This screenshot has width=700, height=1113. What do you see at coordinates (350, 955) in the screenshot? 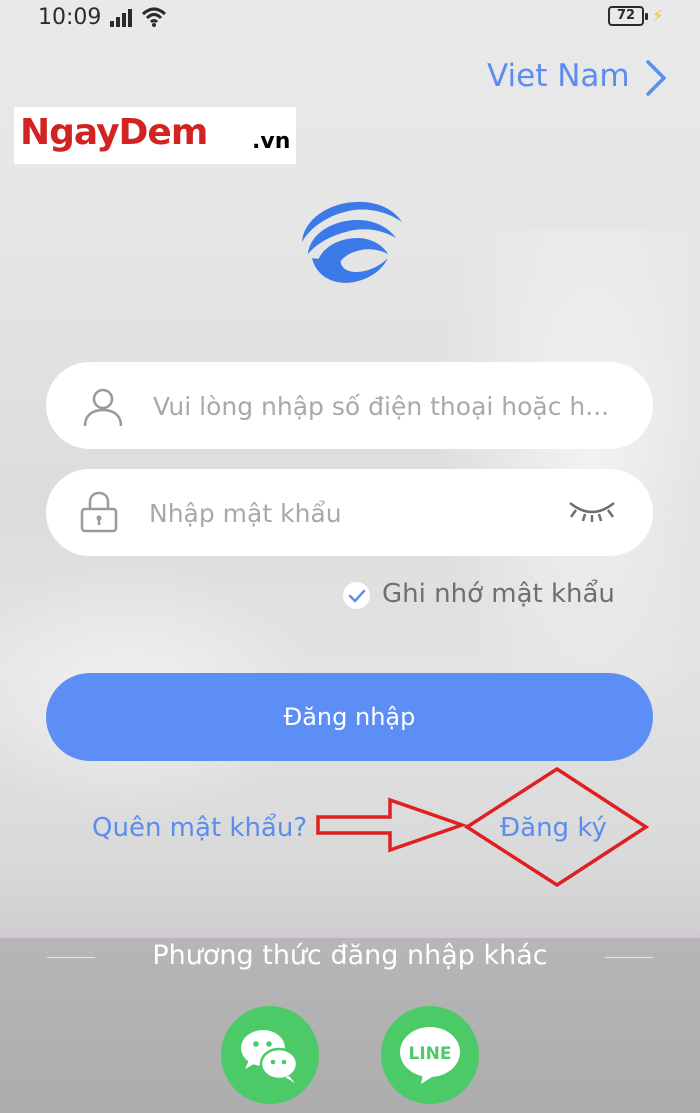
I see `alt-login-title: Phương thức đăng nhập khác` at bounding box center [350, 955].